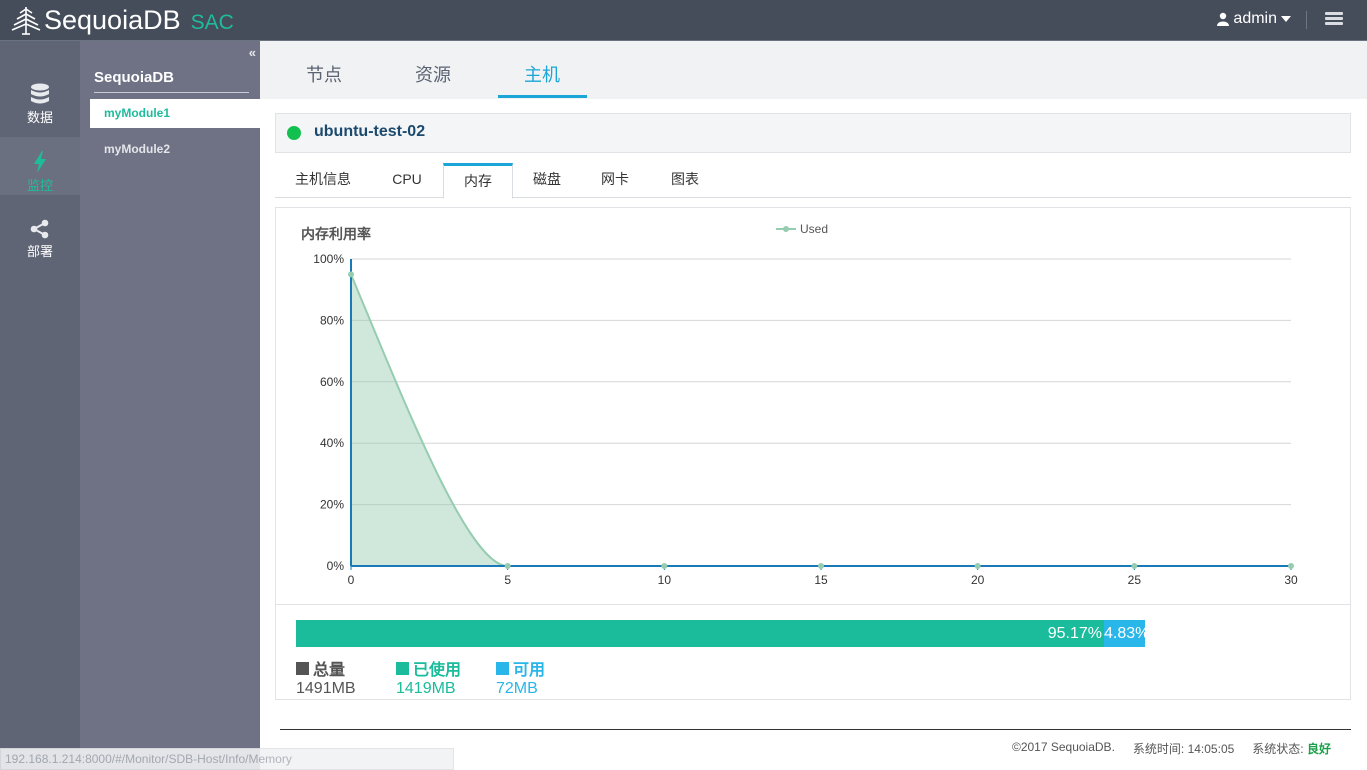 The image size is (1367, 770). Describe the element at coordinates (502, 668) in the screenshot. I see `free-swatch` at that location.